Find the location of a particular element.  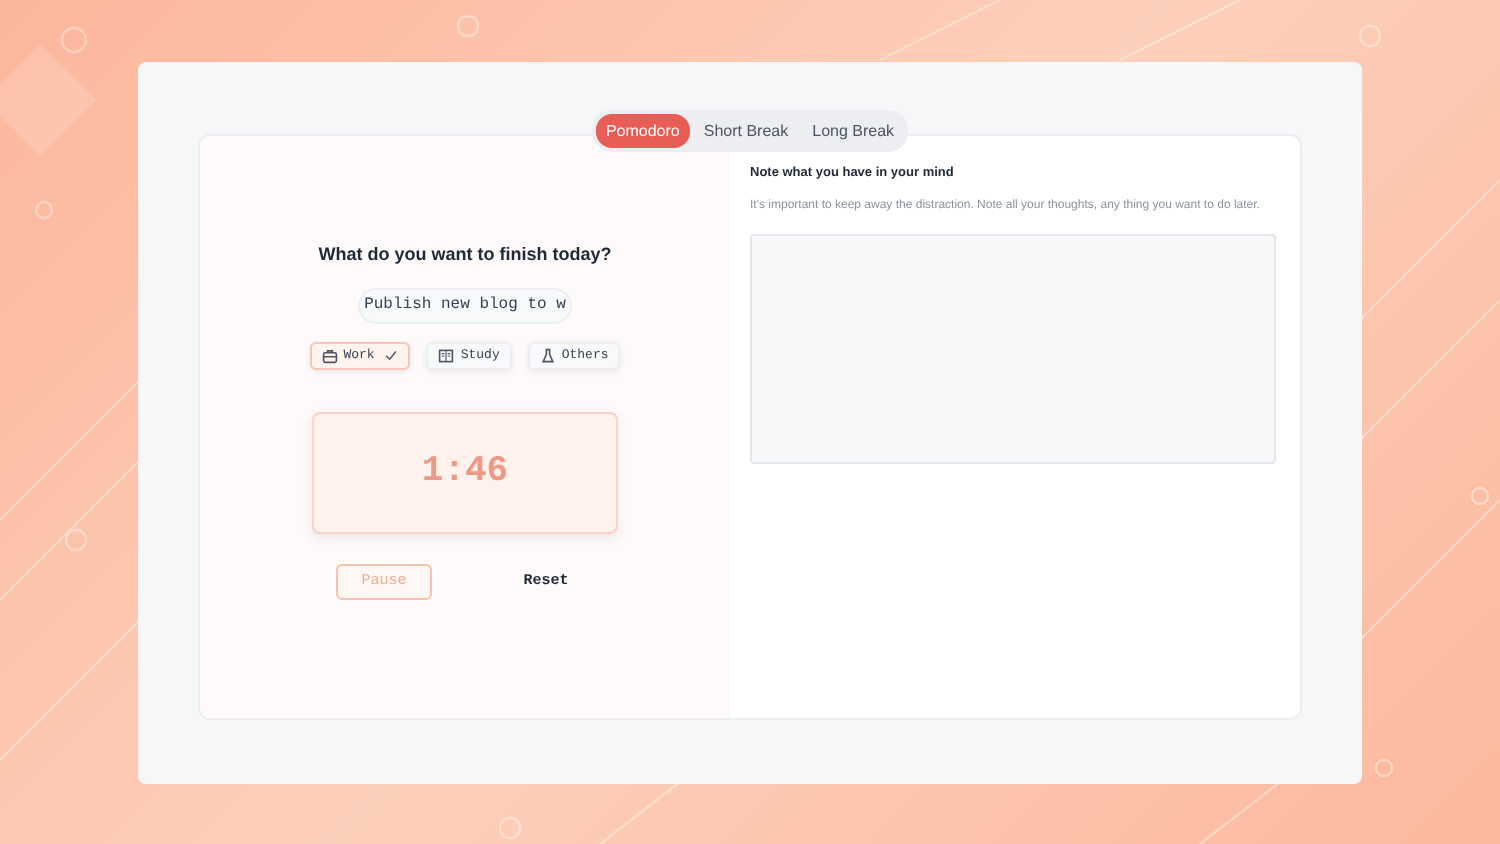

book-icon is located at coordinates (446, 355).